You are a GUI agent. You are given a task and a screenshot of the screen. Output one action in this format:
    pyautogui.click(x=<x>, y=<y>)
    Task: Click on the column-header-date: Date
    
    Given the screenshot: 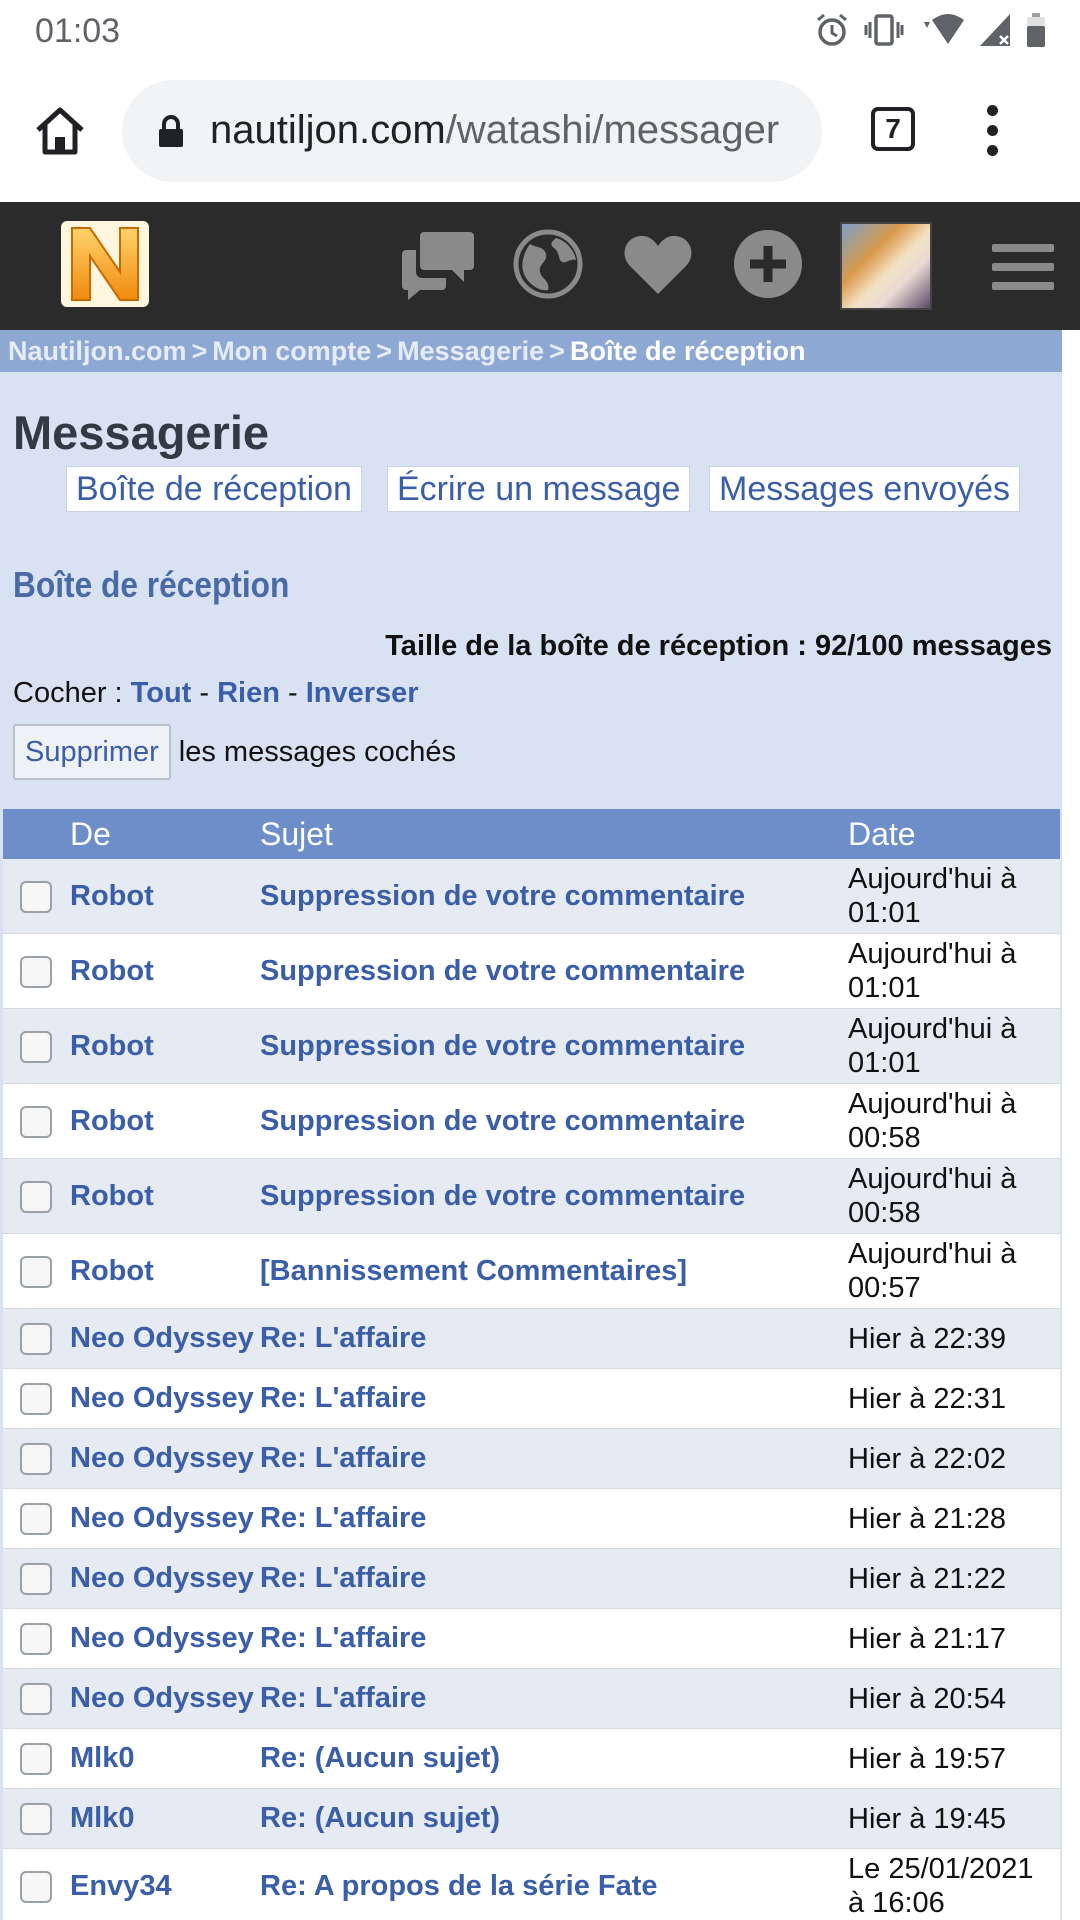 What is the action you would take?
    pyautogui.click(x=882, y=834)
    